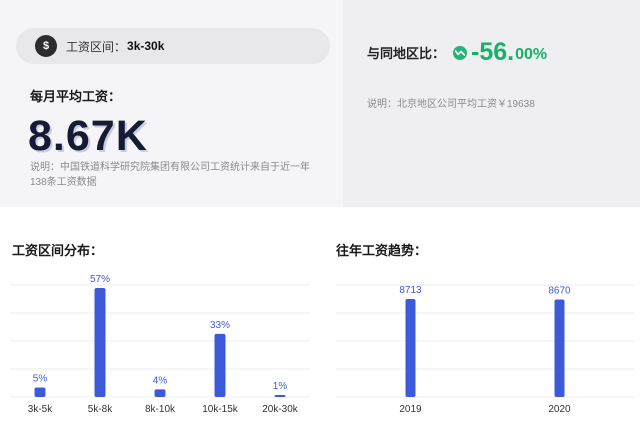  Describe the element at coordinates (410, 409) in the screenshot. I see `x-tick-label: 2019` at that location.